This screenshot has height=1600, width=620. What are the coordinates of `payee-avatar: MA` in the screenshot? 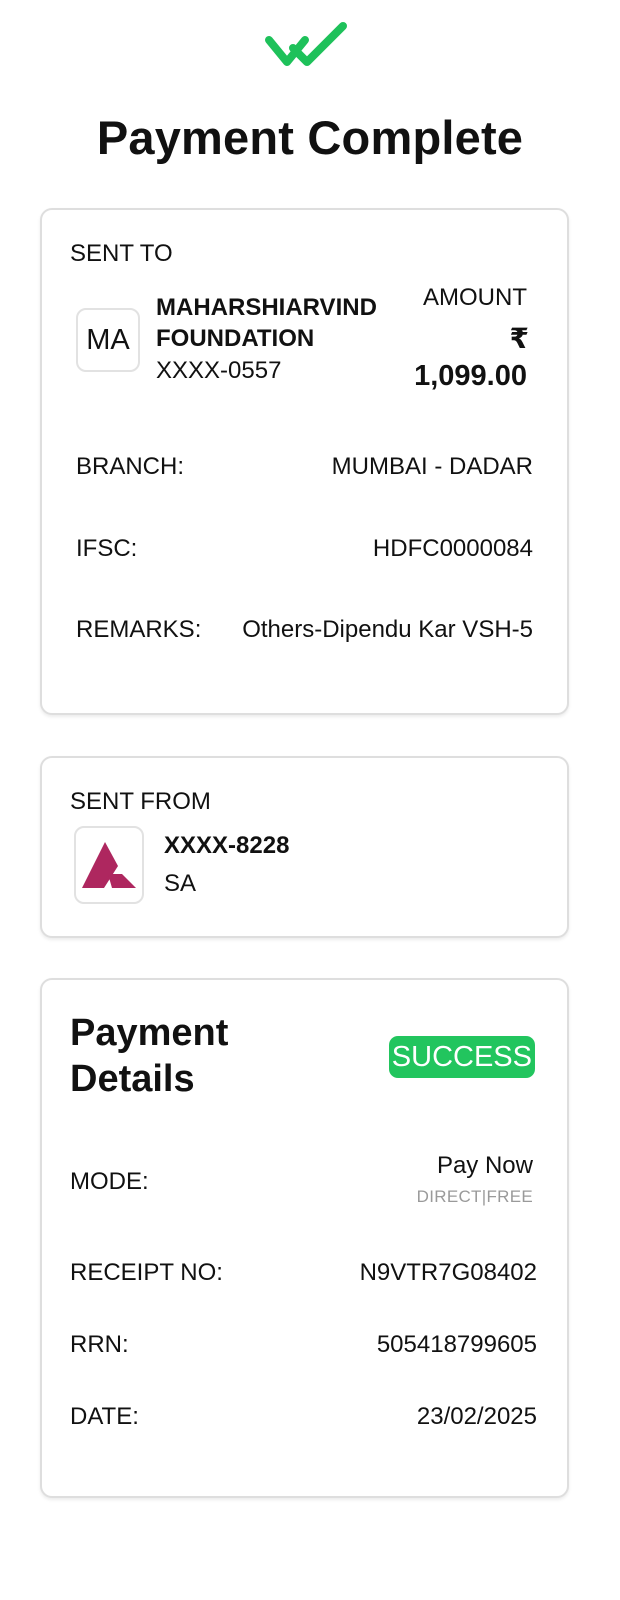 It's located at (108, 340).